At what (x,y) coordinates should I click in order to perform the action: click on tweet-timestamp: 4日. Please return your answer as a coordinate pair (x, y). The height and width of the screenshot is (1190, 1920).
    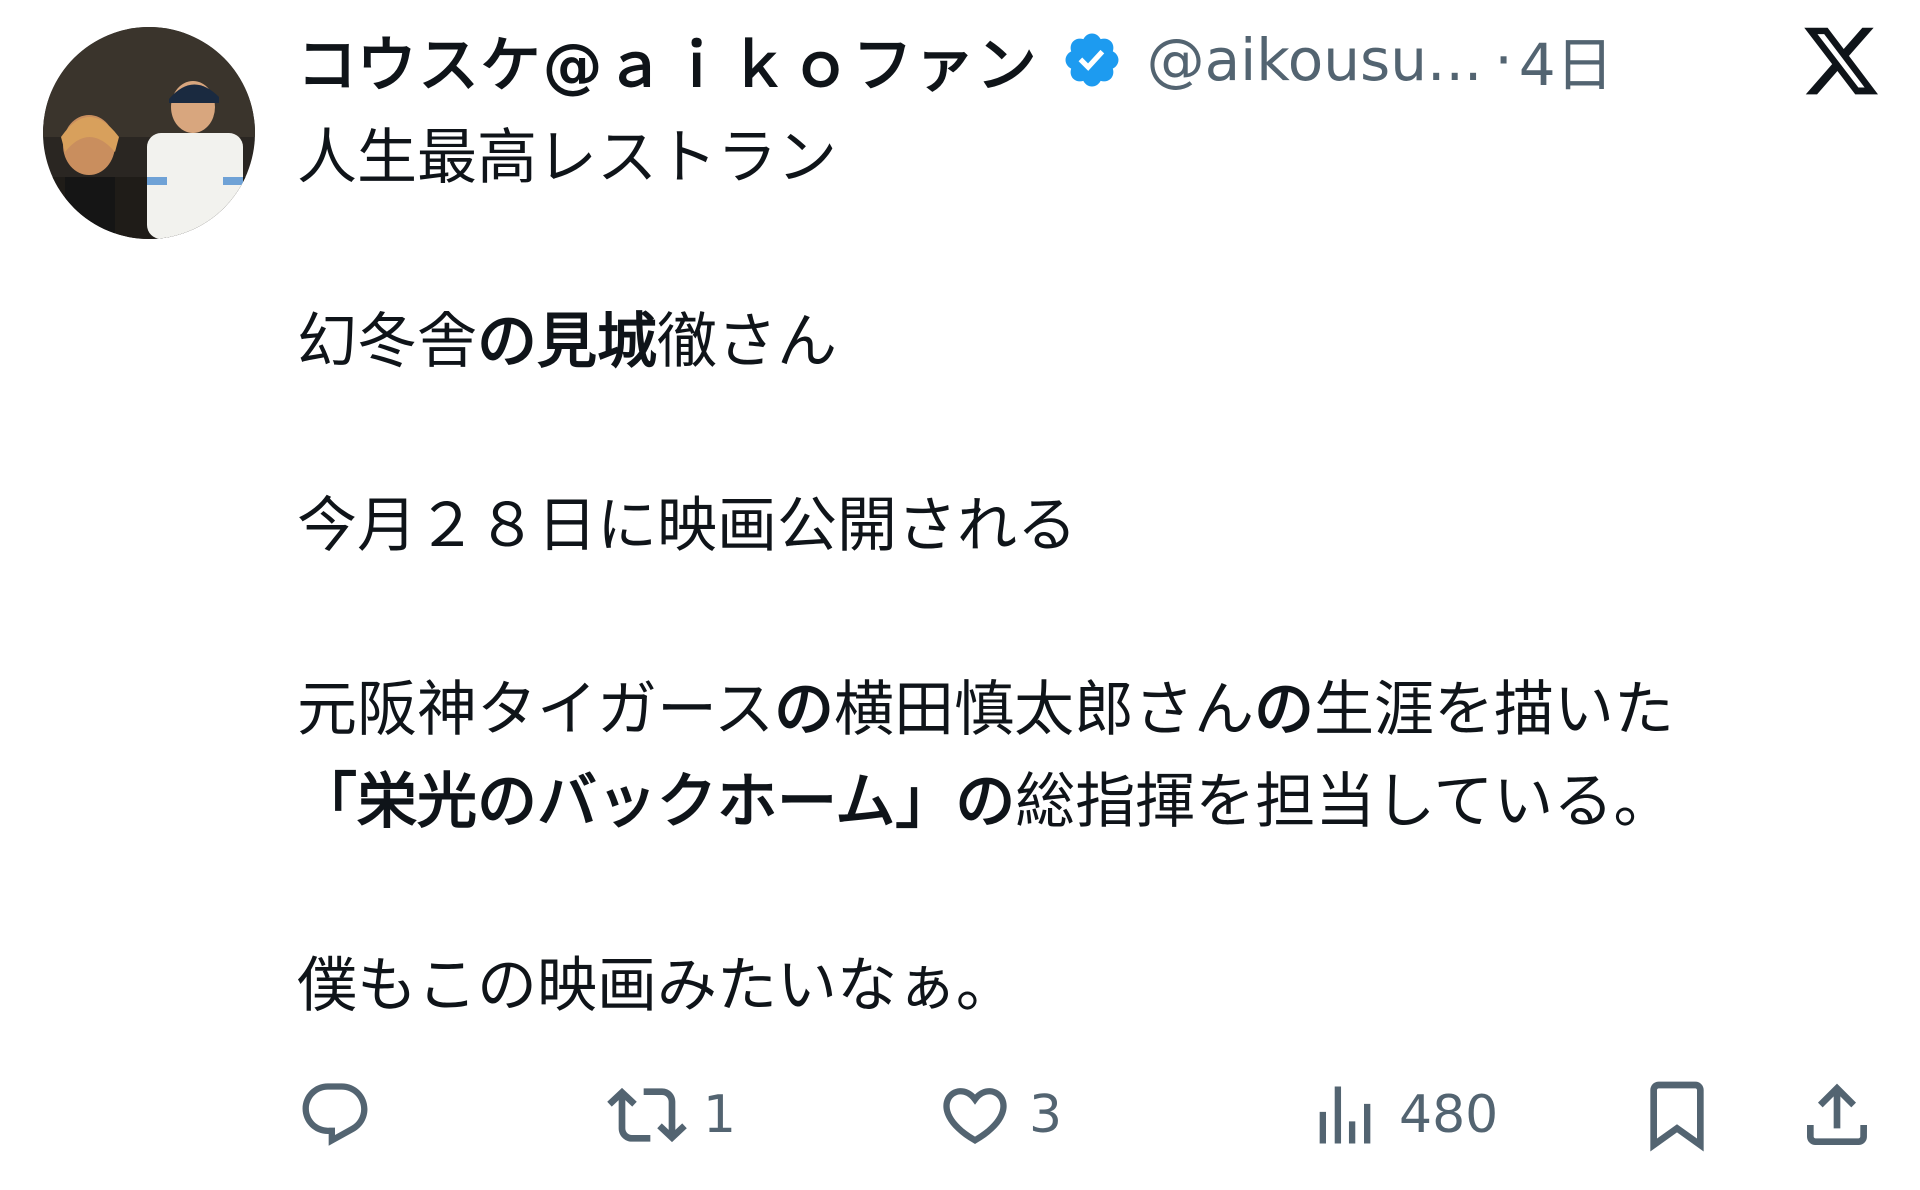
    Looking at the image, I should click on (1566, 60).